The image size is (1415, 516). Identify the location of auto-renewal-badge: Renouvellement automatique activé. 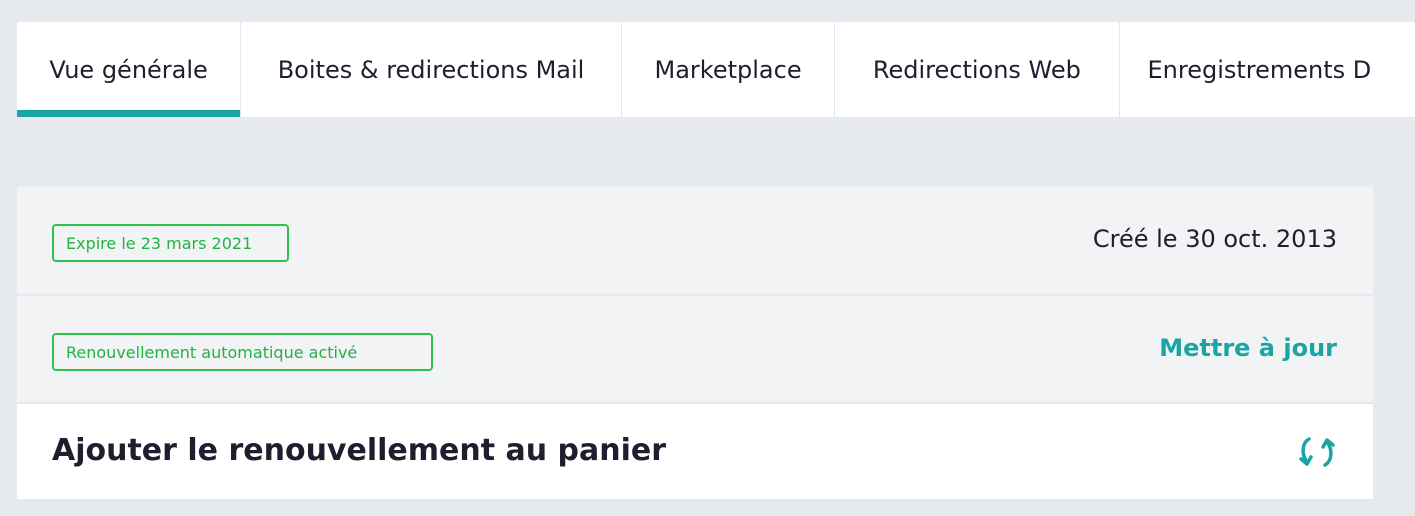
(242, 352).